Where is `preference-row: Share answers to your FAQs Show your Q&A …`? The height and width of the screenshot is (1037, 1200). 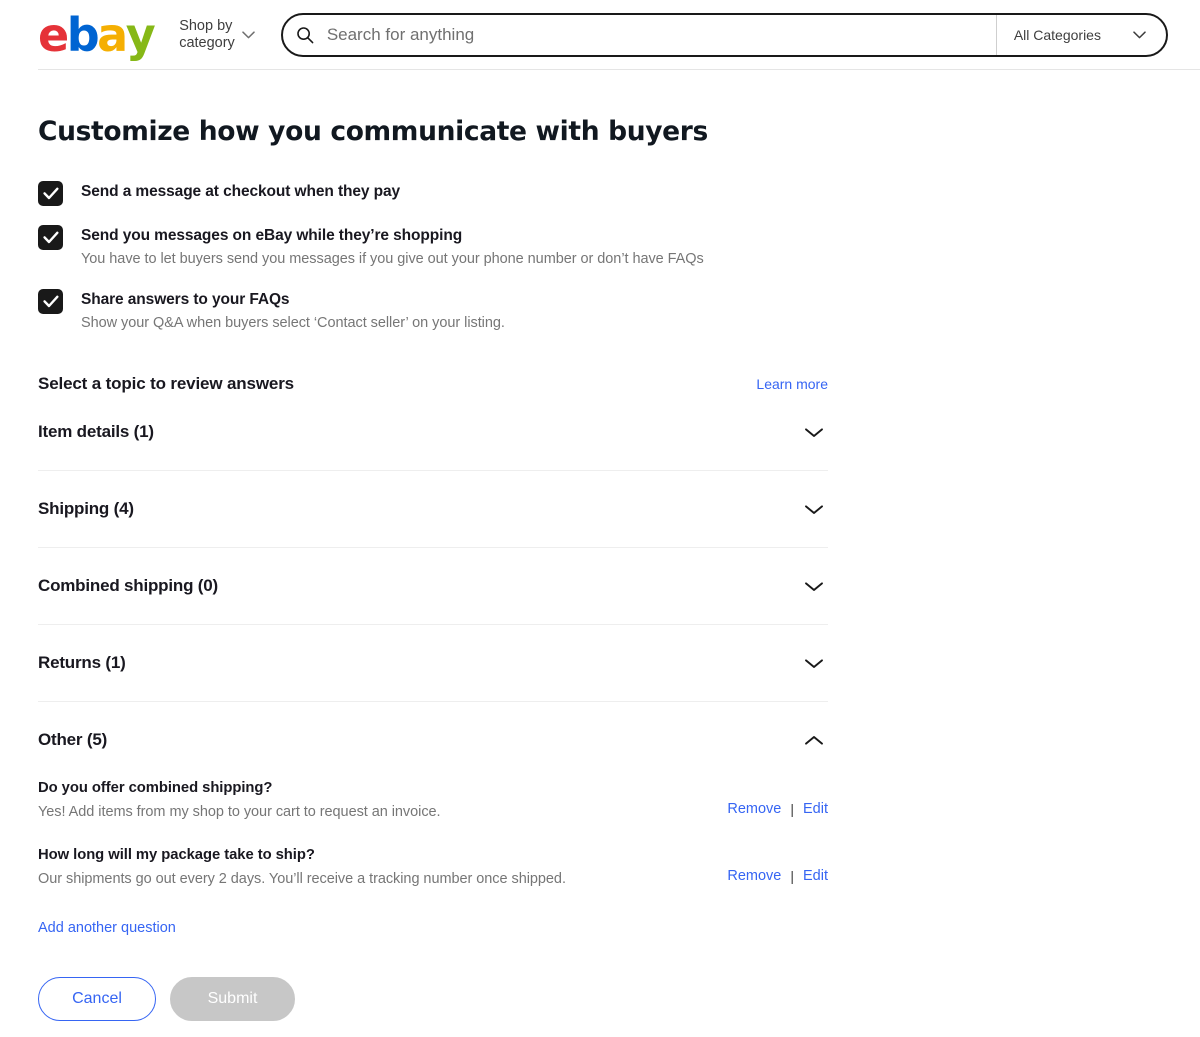
preference-row: Share answers to your FAQs Show your Q&A … is located at coordinates (619, 311).